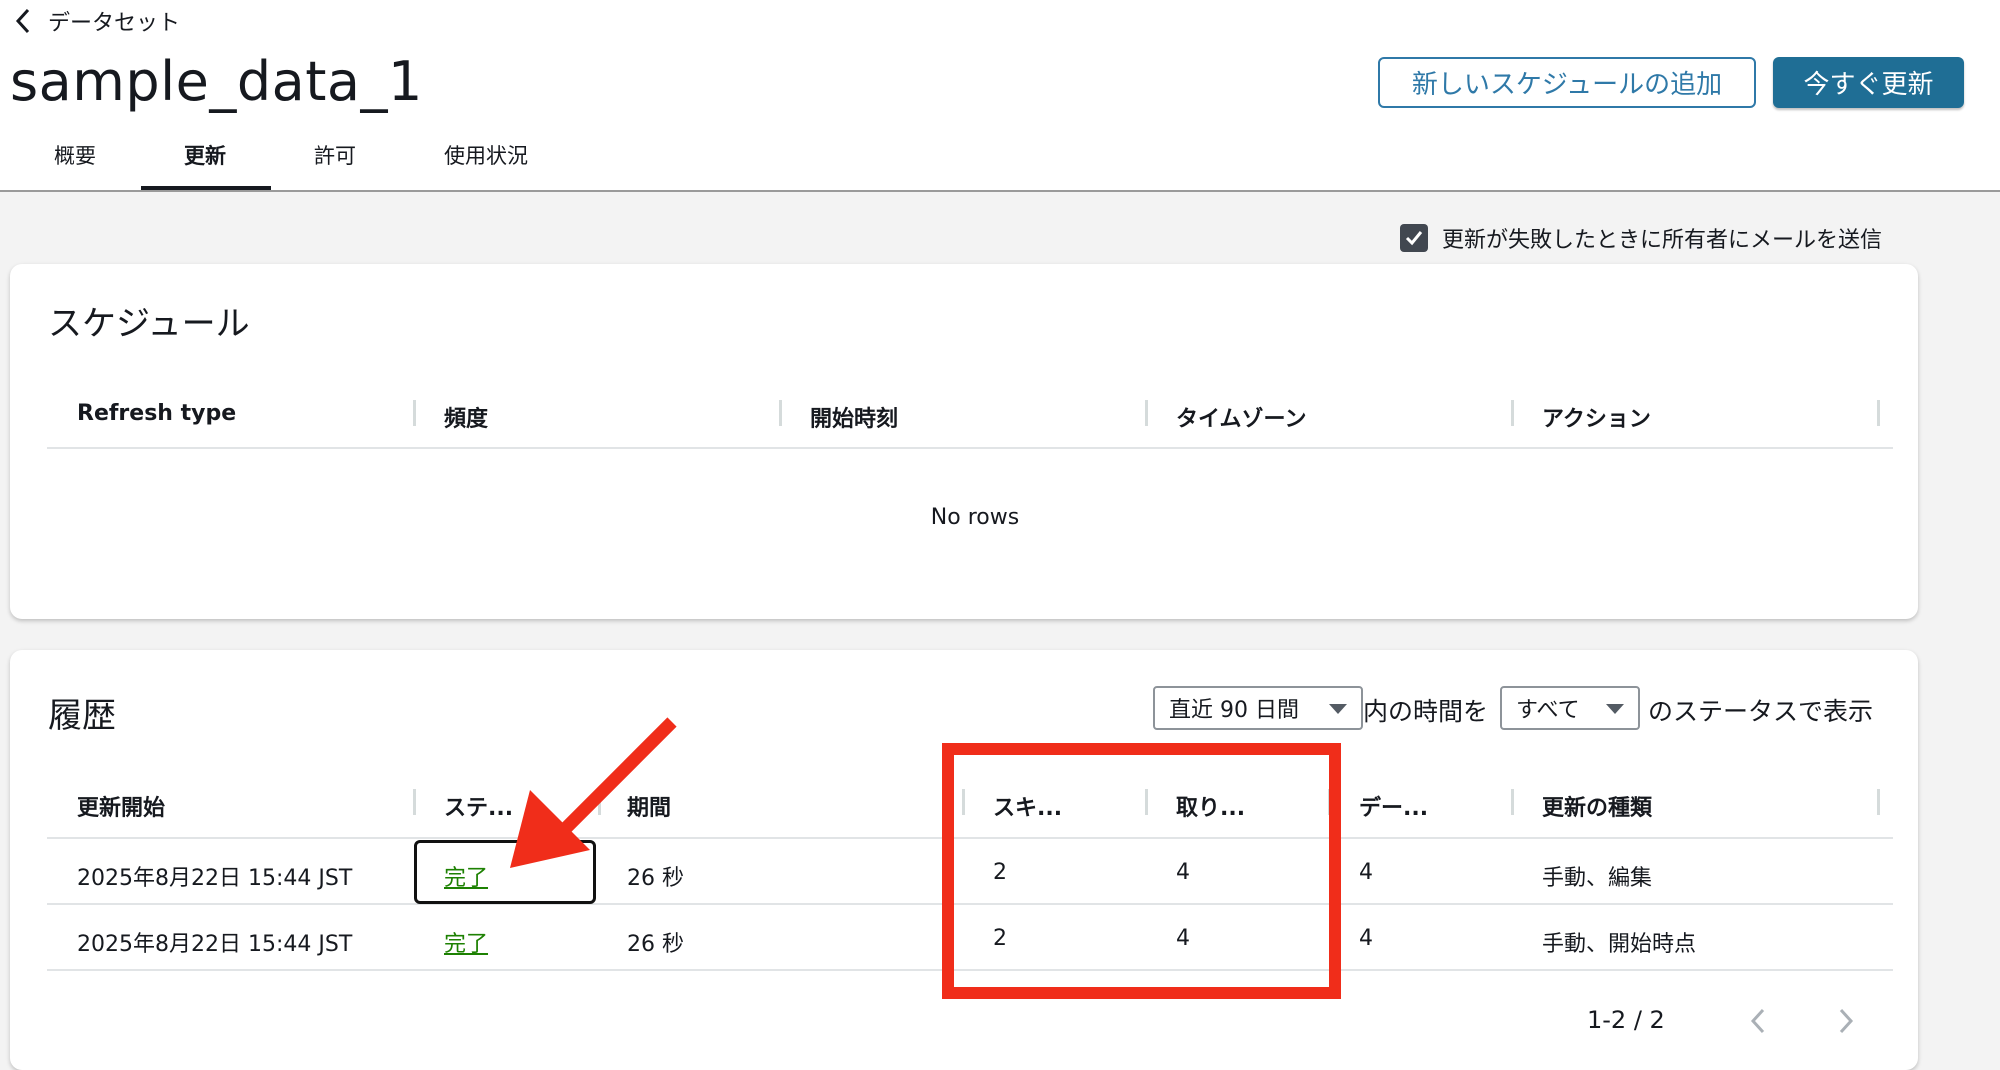 This screenshot has width=2000, height=1070. What do you see at coordinates (1366, 872) in the screenshot?
I see `history-row-1-dataset: 4` at bounding box center [1366, 872].